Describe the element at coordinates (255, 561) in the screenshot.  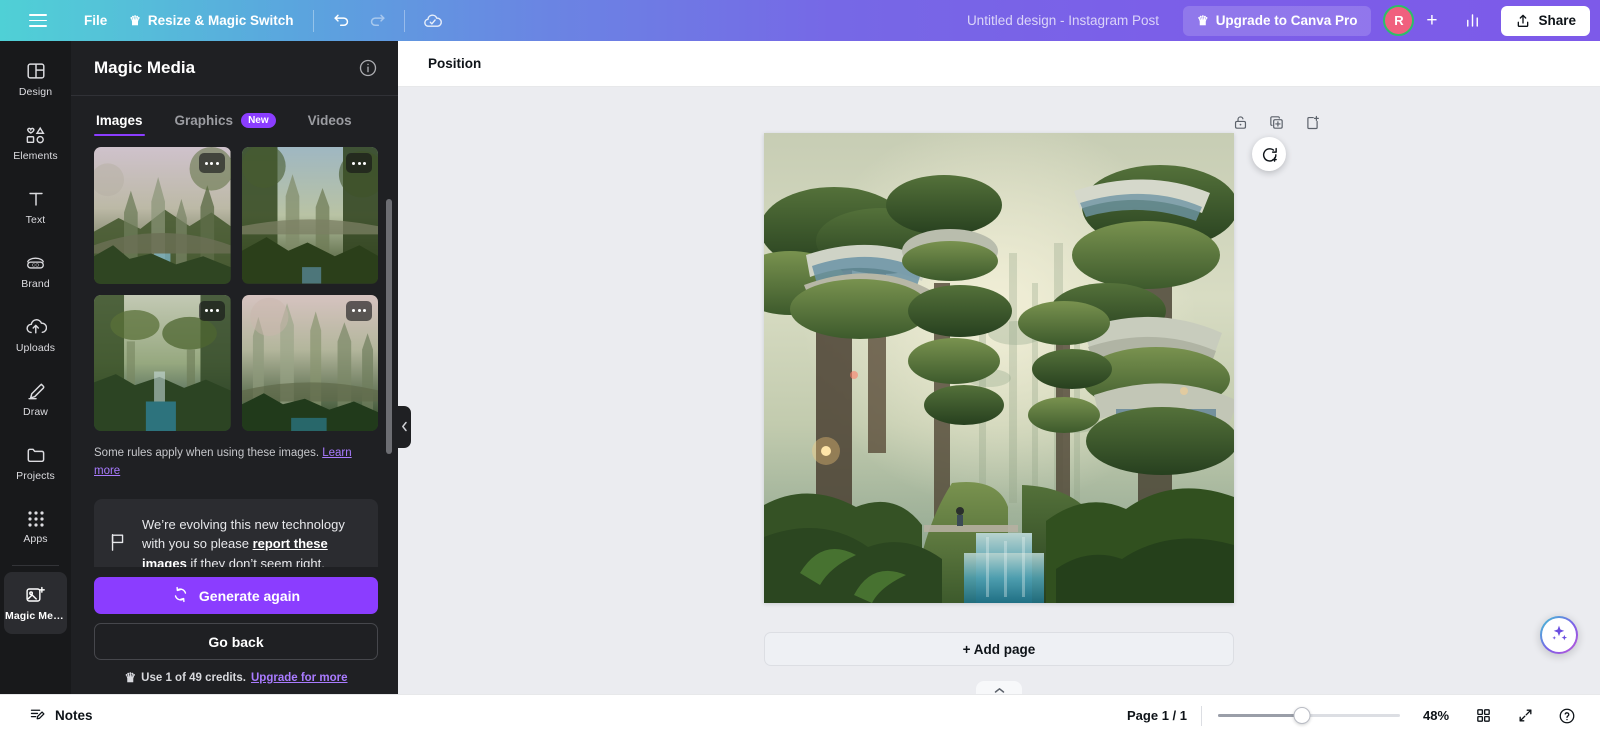
I see `notice-part-2: if they don’t seem right.` at that location.